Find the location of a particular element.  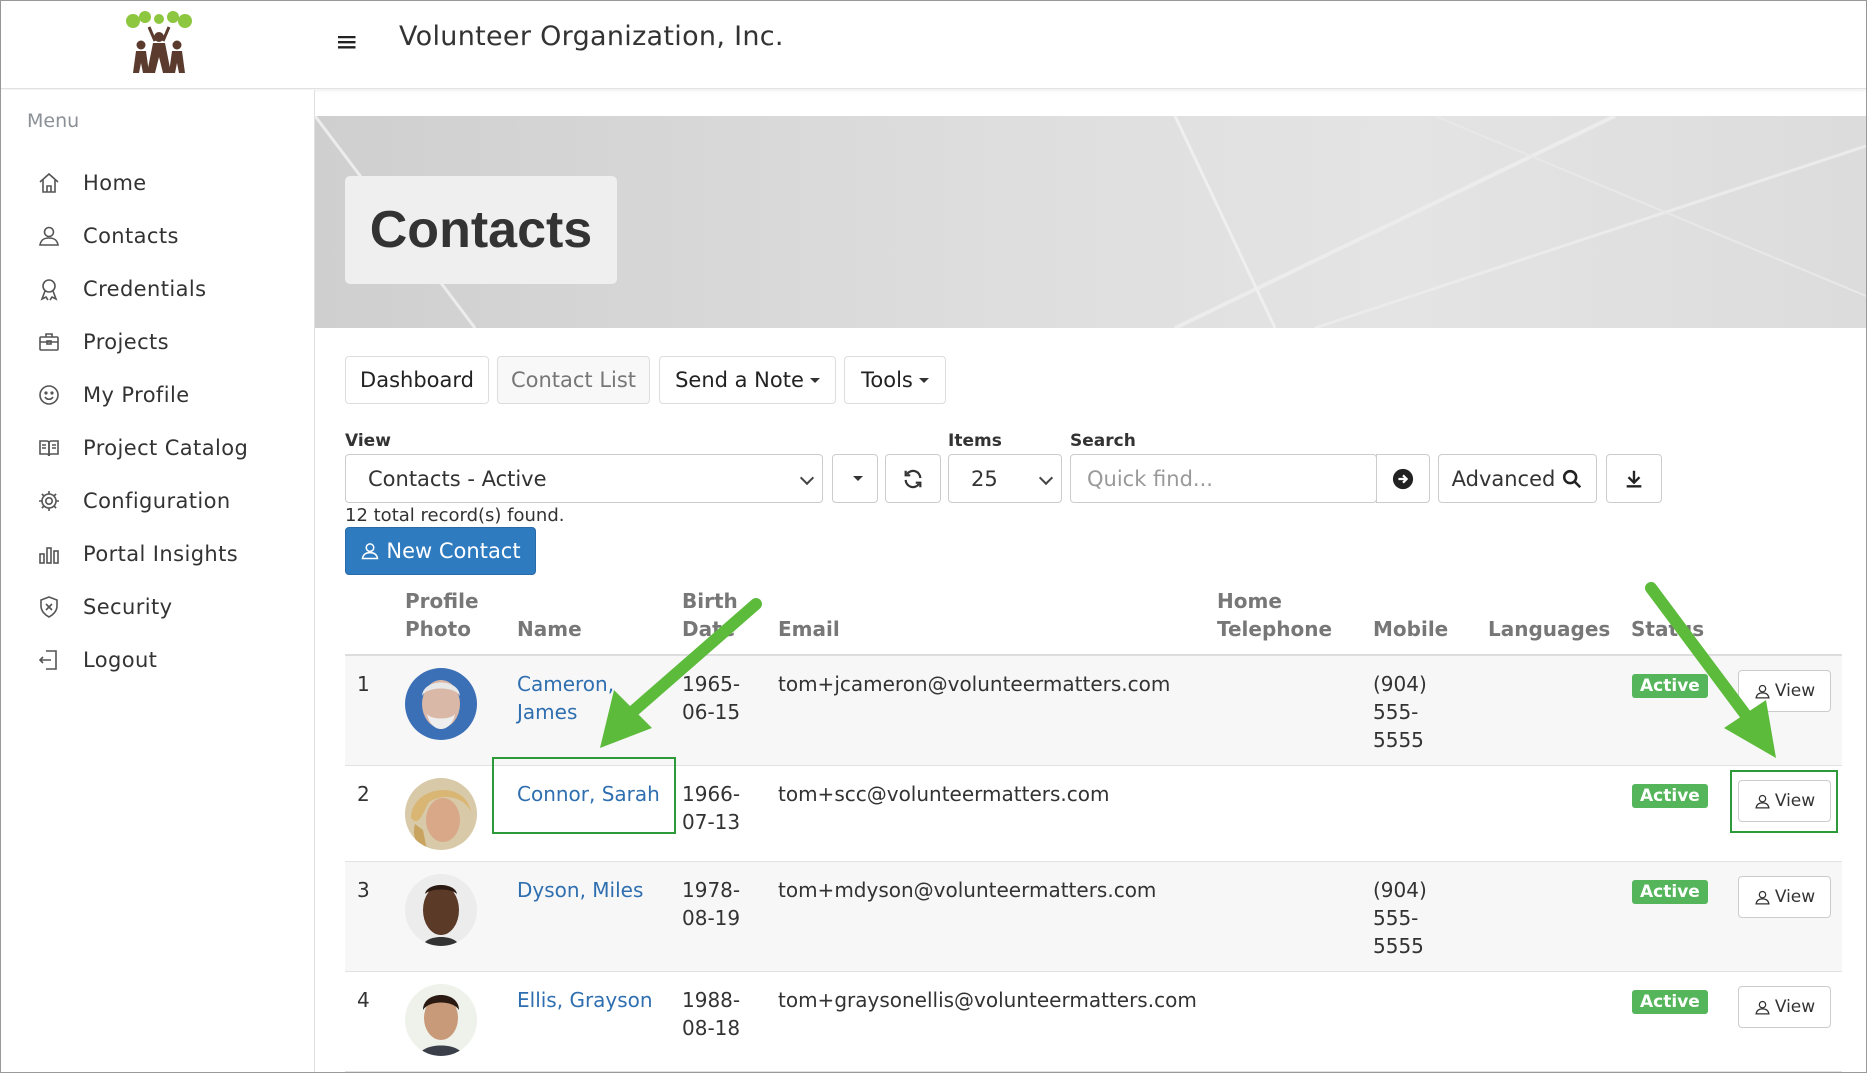

view-options-button is located at coordinates (855, 478).